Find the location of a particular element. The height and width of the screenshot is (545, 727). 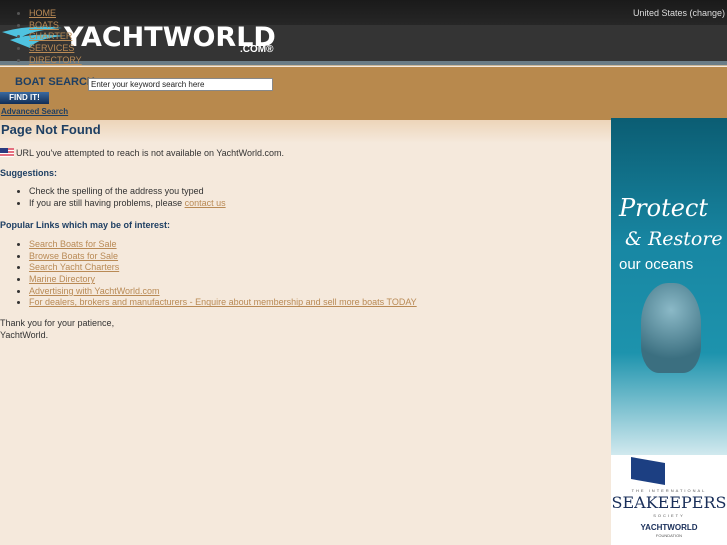

keyword-search-input is located at coordinates (180, 84).